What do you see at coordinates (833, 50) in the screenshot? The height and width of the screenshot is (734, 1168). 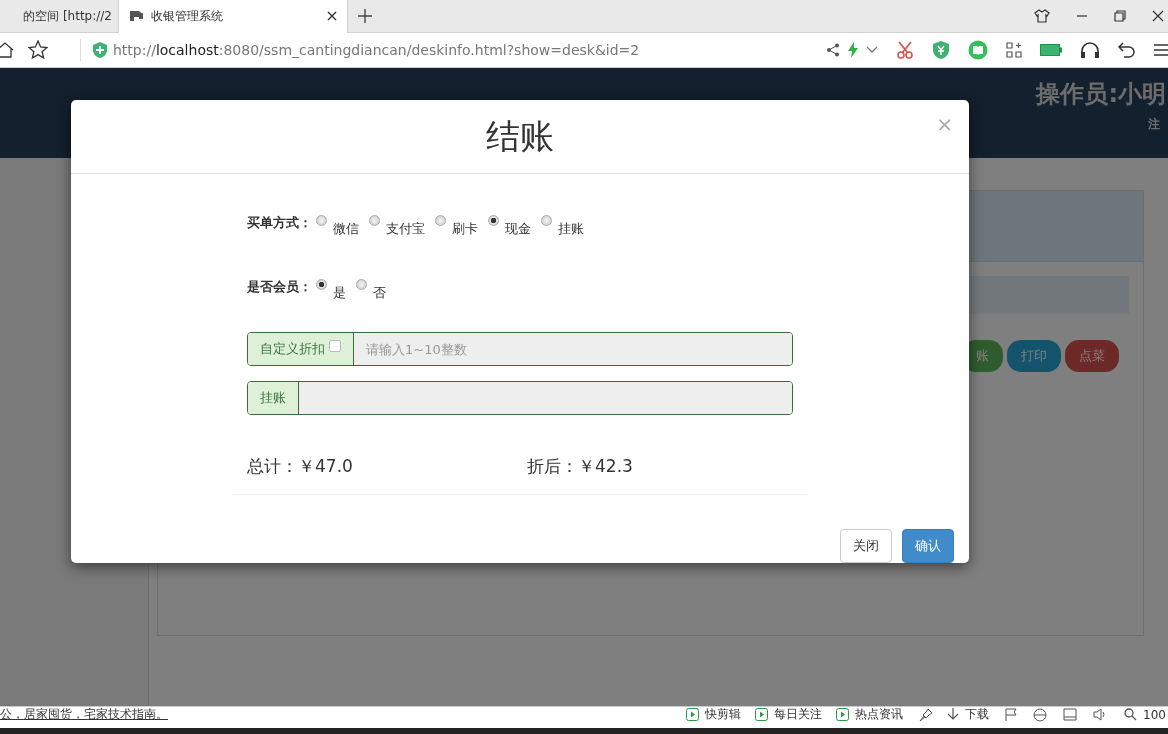 I see `share-icon` at bounding box center [833, 50].